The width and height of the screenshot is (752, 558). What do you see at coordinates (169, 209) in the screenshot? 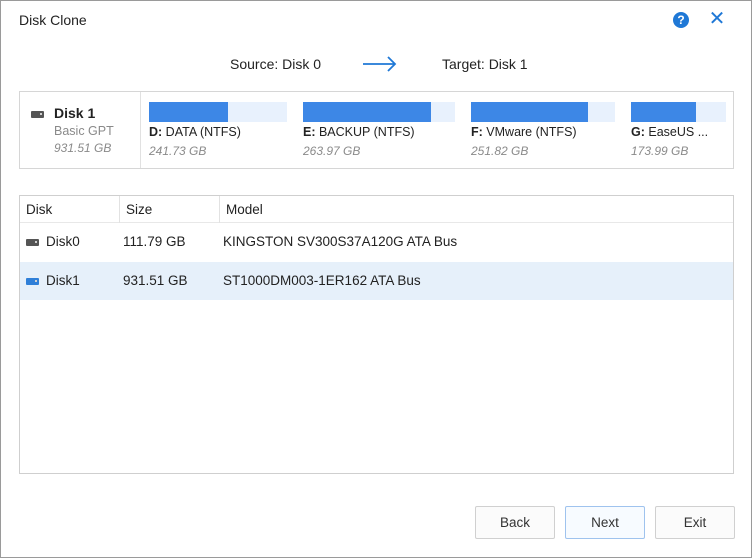
I see `column-header-size: Size` at bounding box center [169, 209].